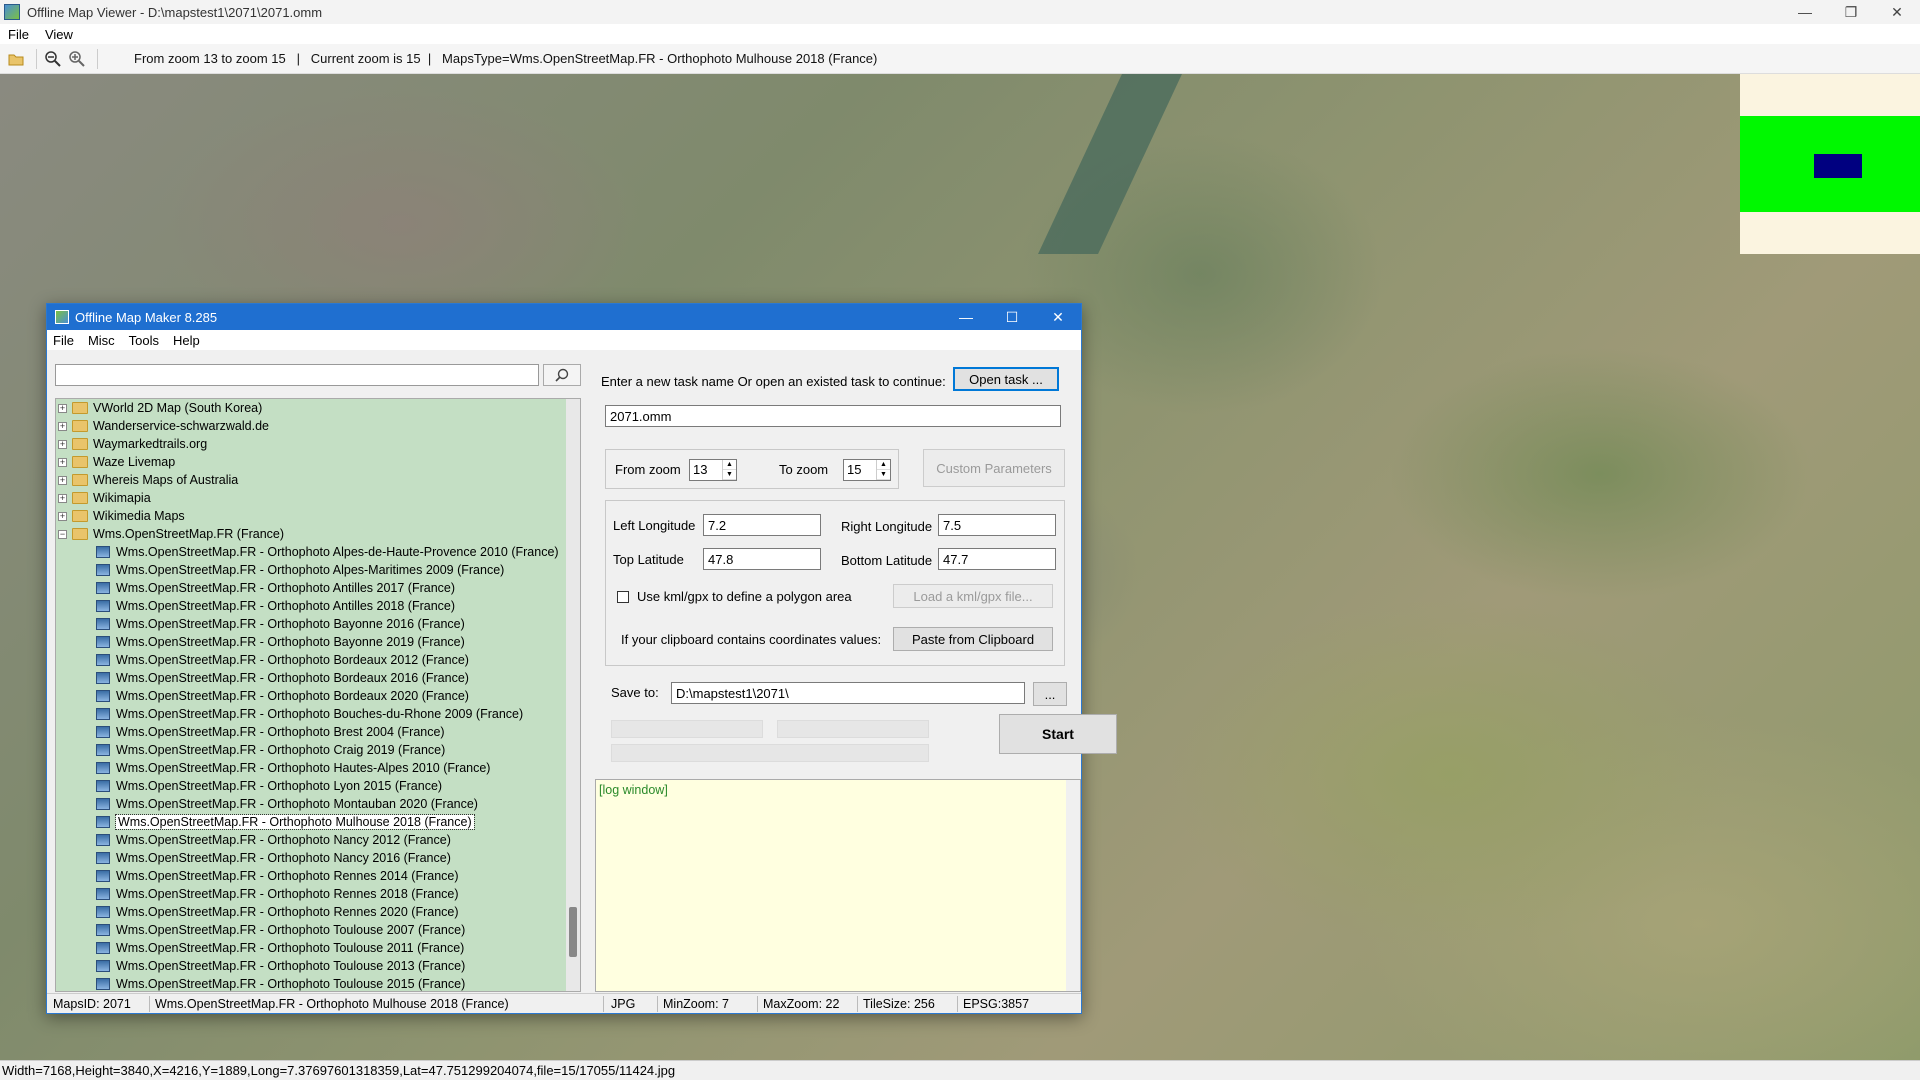 This screenshot has width=1920, height=1080. I want to click on dialog-title: Offline Map Maker 8.285, so click(146, 317).